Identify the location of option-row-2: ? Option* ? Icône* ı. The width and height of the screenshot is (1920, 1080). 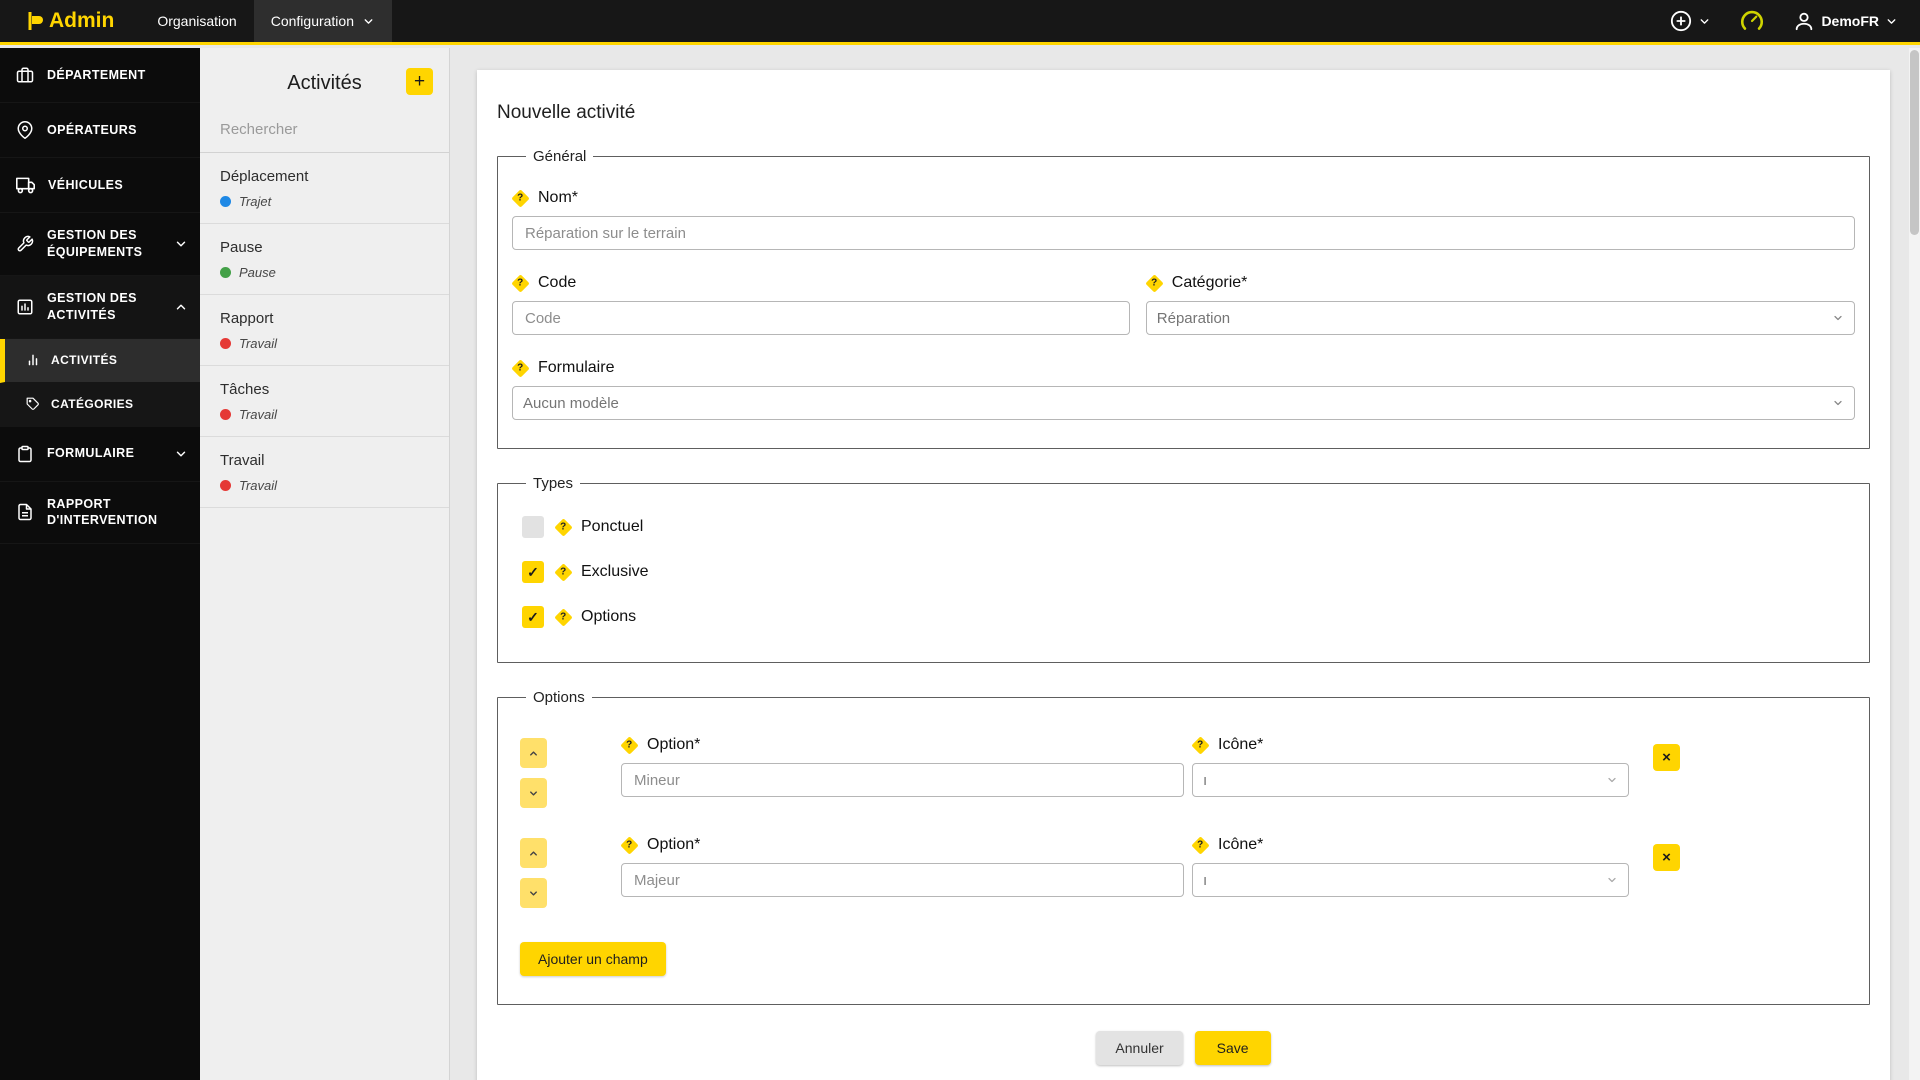
(1183, 871).